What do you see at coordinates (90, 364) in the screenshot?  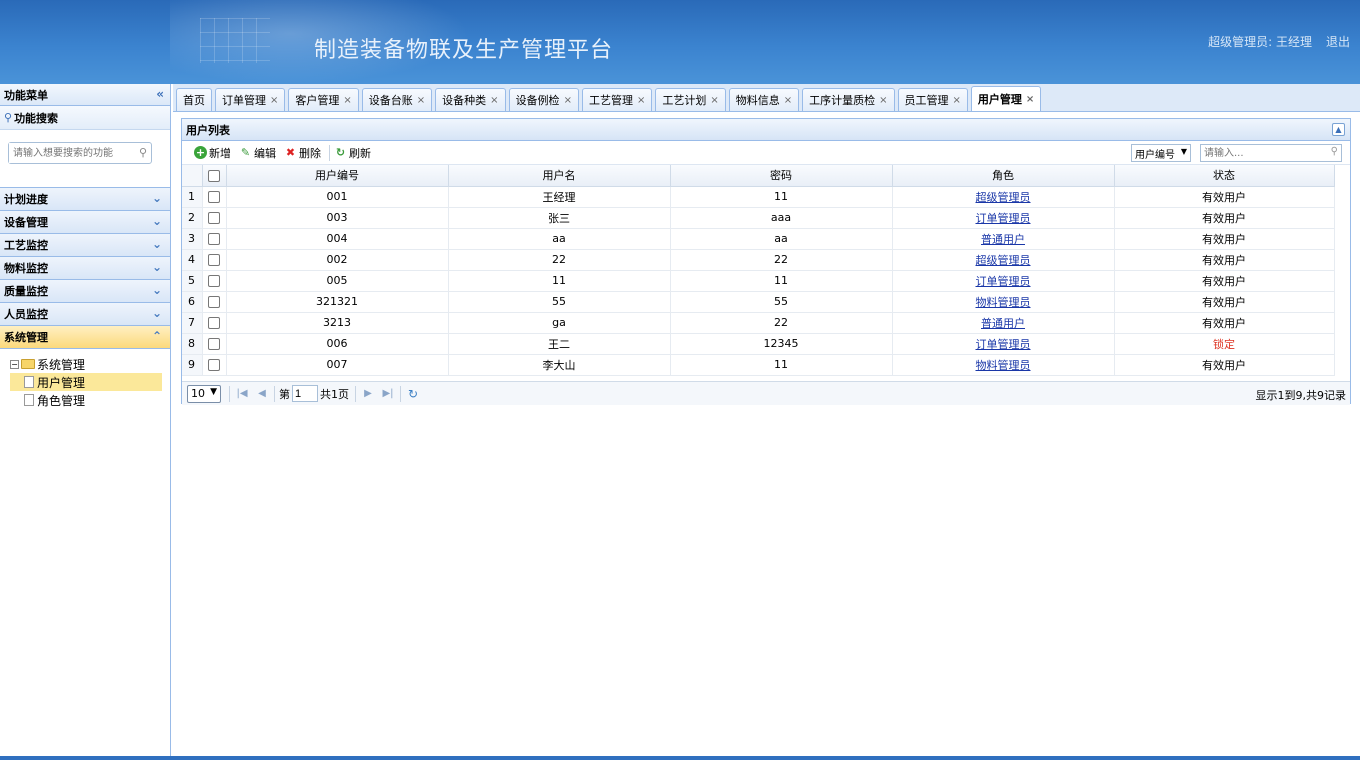 I see `tree-root-system: − 系统管理` at bounding box center [90, 364].